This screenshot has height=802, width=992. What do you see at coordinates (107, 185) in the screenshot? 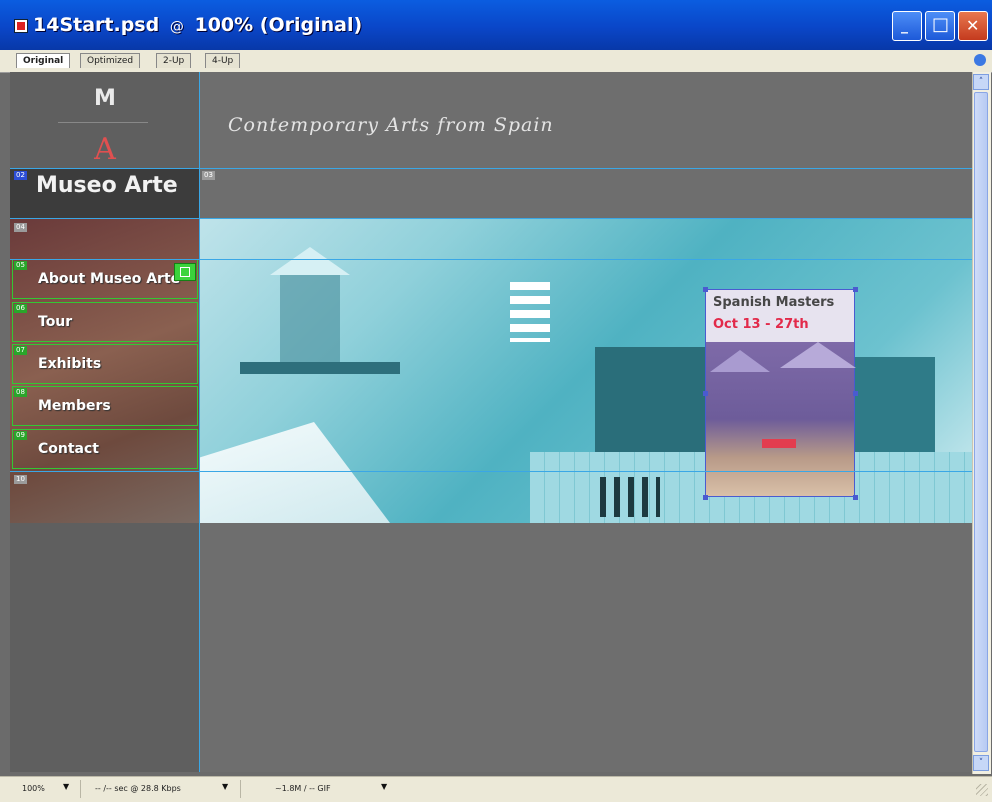
I see `museum-name: Museo Arte` at bounding box center [107, 185].